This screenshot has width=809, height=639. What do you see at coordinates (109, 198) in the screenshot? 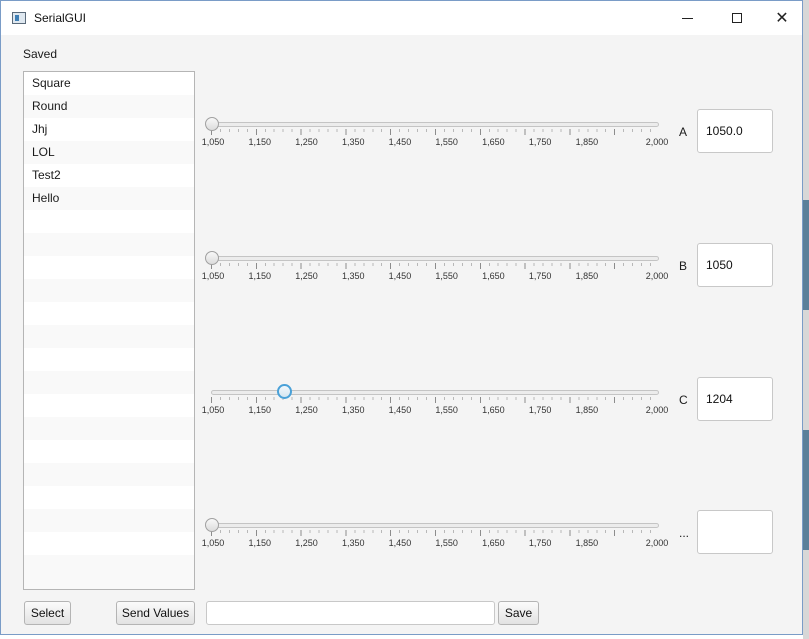
I see `list-item: Hello` at bounding box center [109, 198].